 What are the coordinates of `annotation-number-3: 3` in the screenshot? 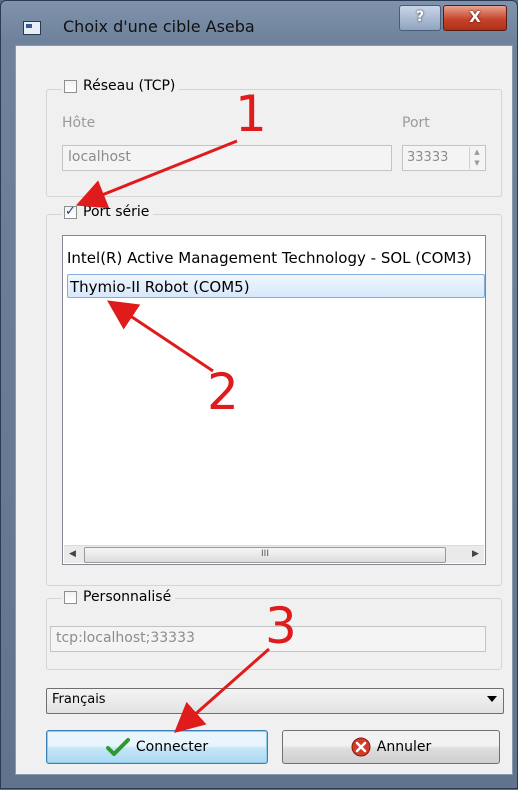 It's located at (281, 626).